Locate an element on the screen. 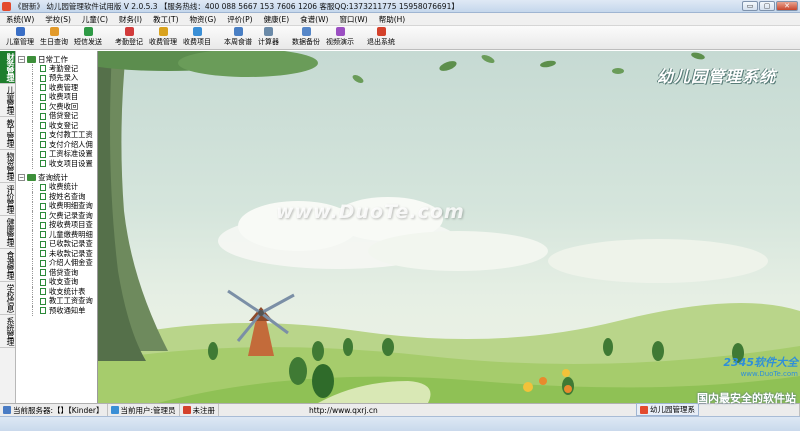 The height and width of the screenshot is (431, 800). backup-icon is located at coordinates (306, 31).